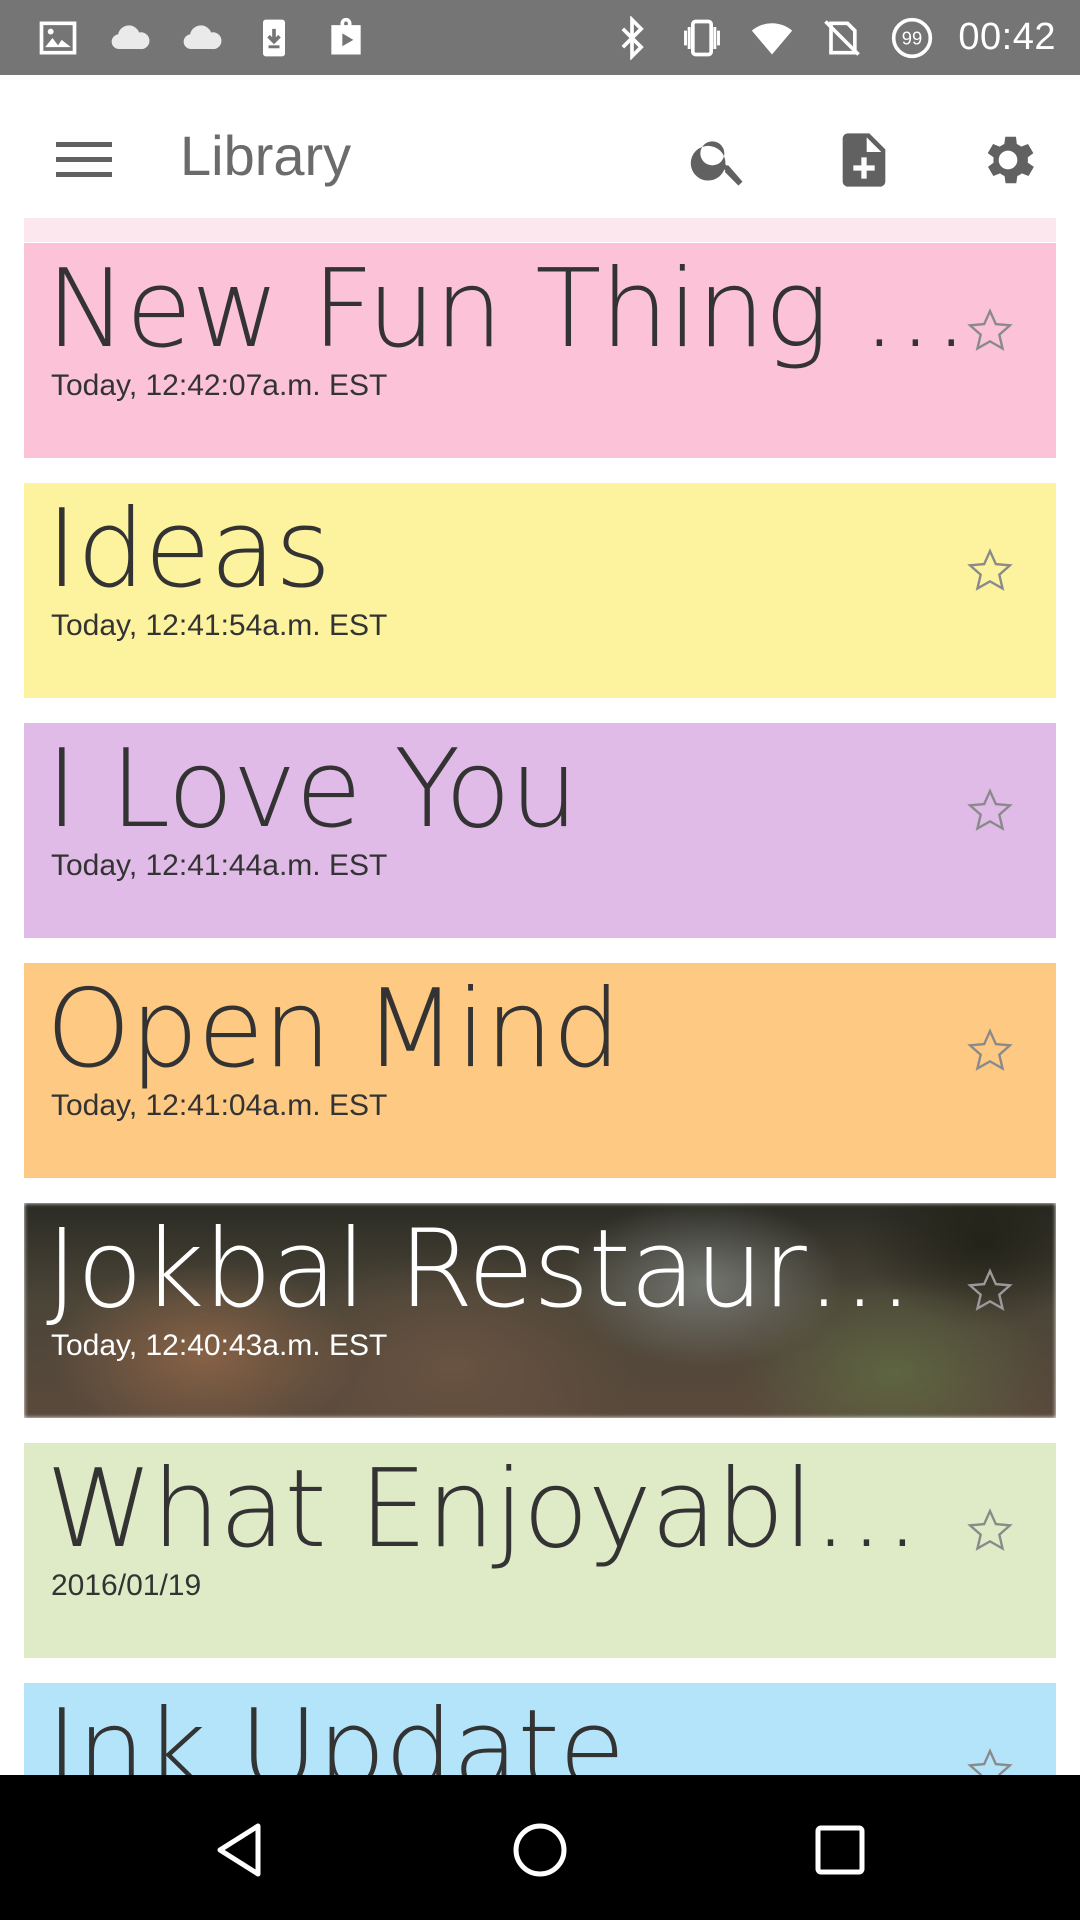 The height and width of the screenshot is (1920, 1080). Describe the element at coordinates (219, 625) in the screenshot. I see `note-date: Today, 12:41:54a.m. EST` at that location.